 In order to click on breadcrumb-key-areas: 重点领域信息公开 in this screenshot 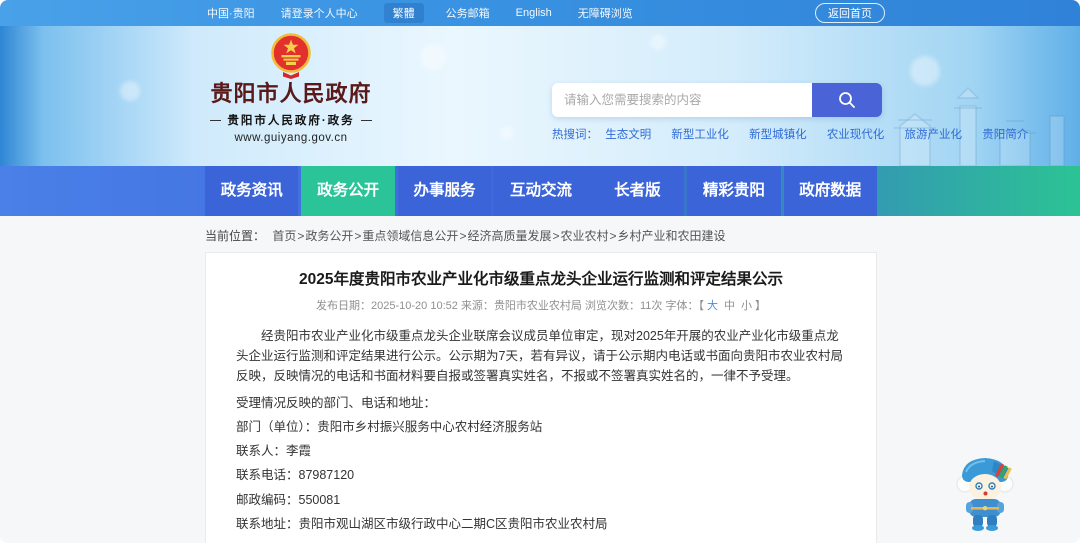, I will do `click(410, 236)`.